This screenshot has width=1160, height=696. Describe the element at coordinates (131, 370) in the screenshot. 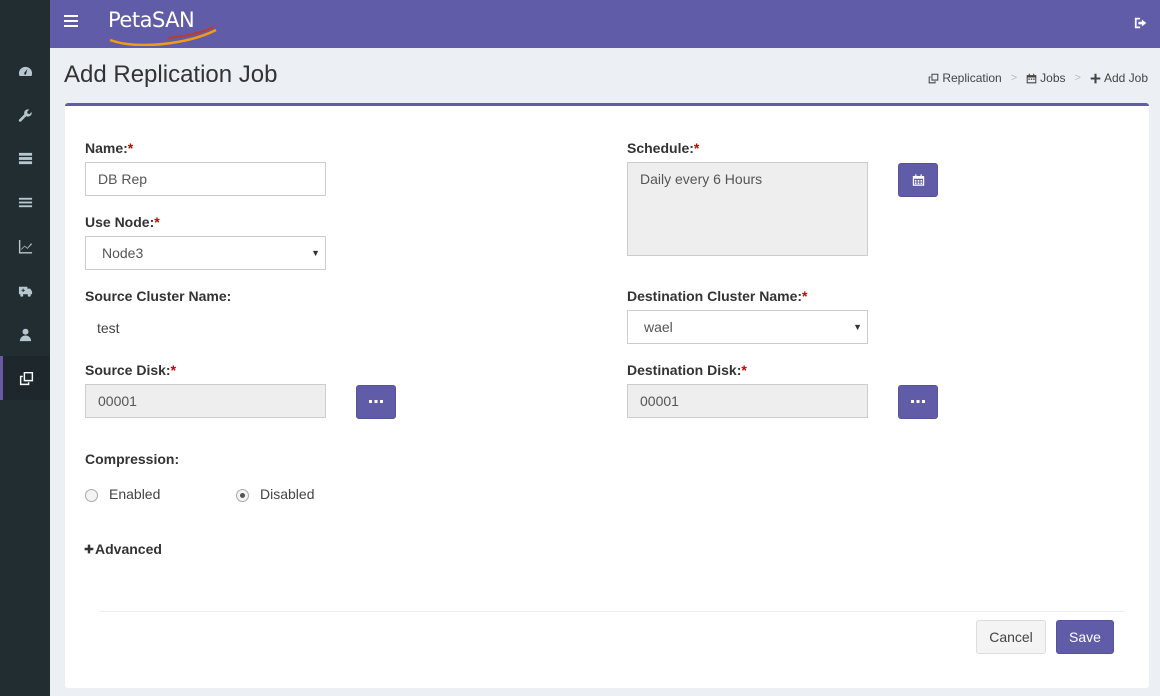

I see `source-disk-label: Source Disk:*` at that location.